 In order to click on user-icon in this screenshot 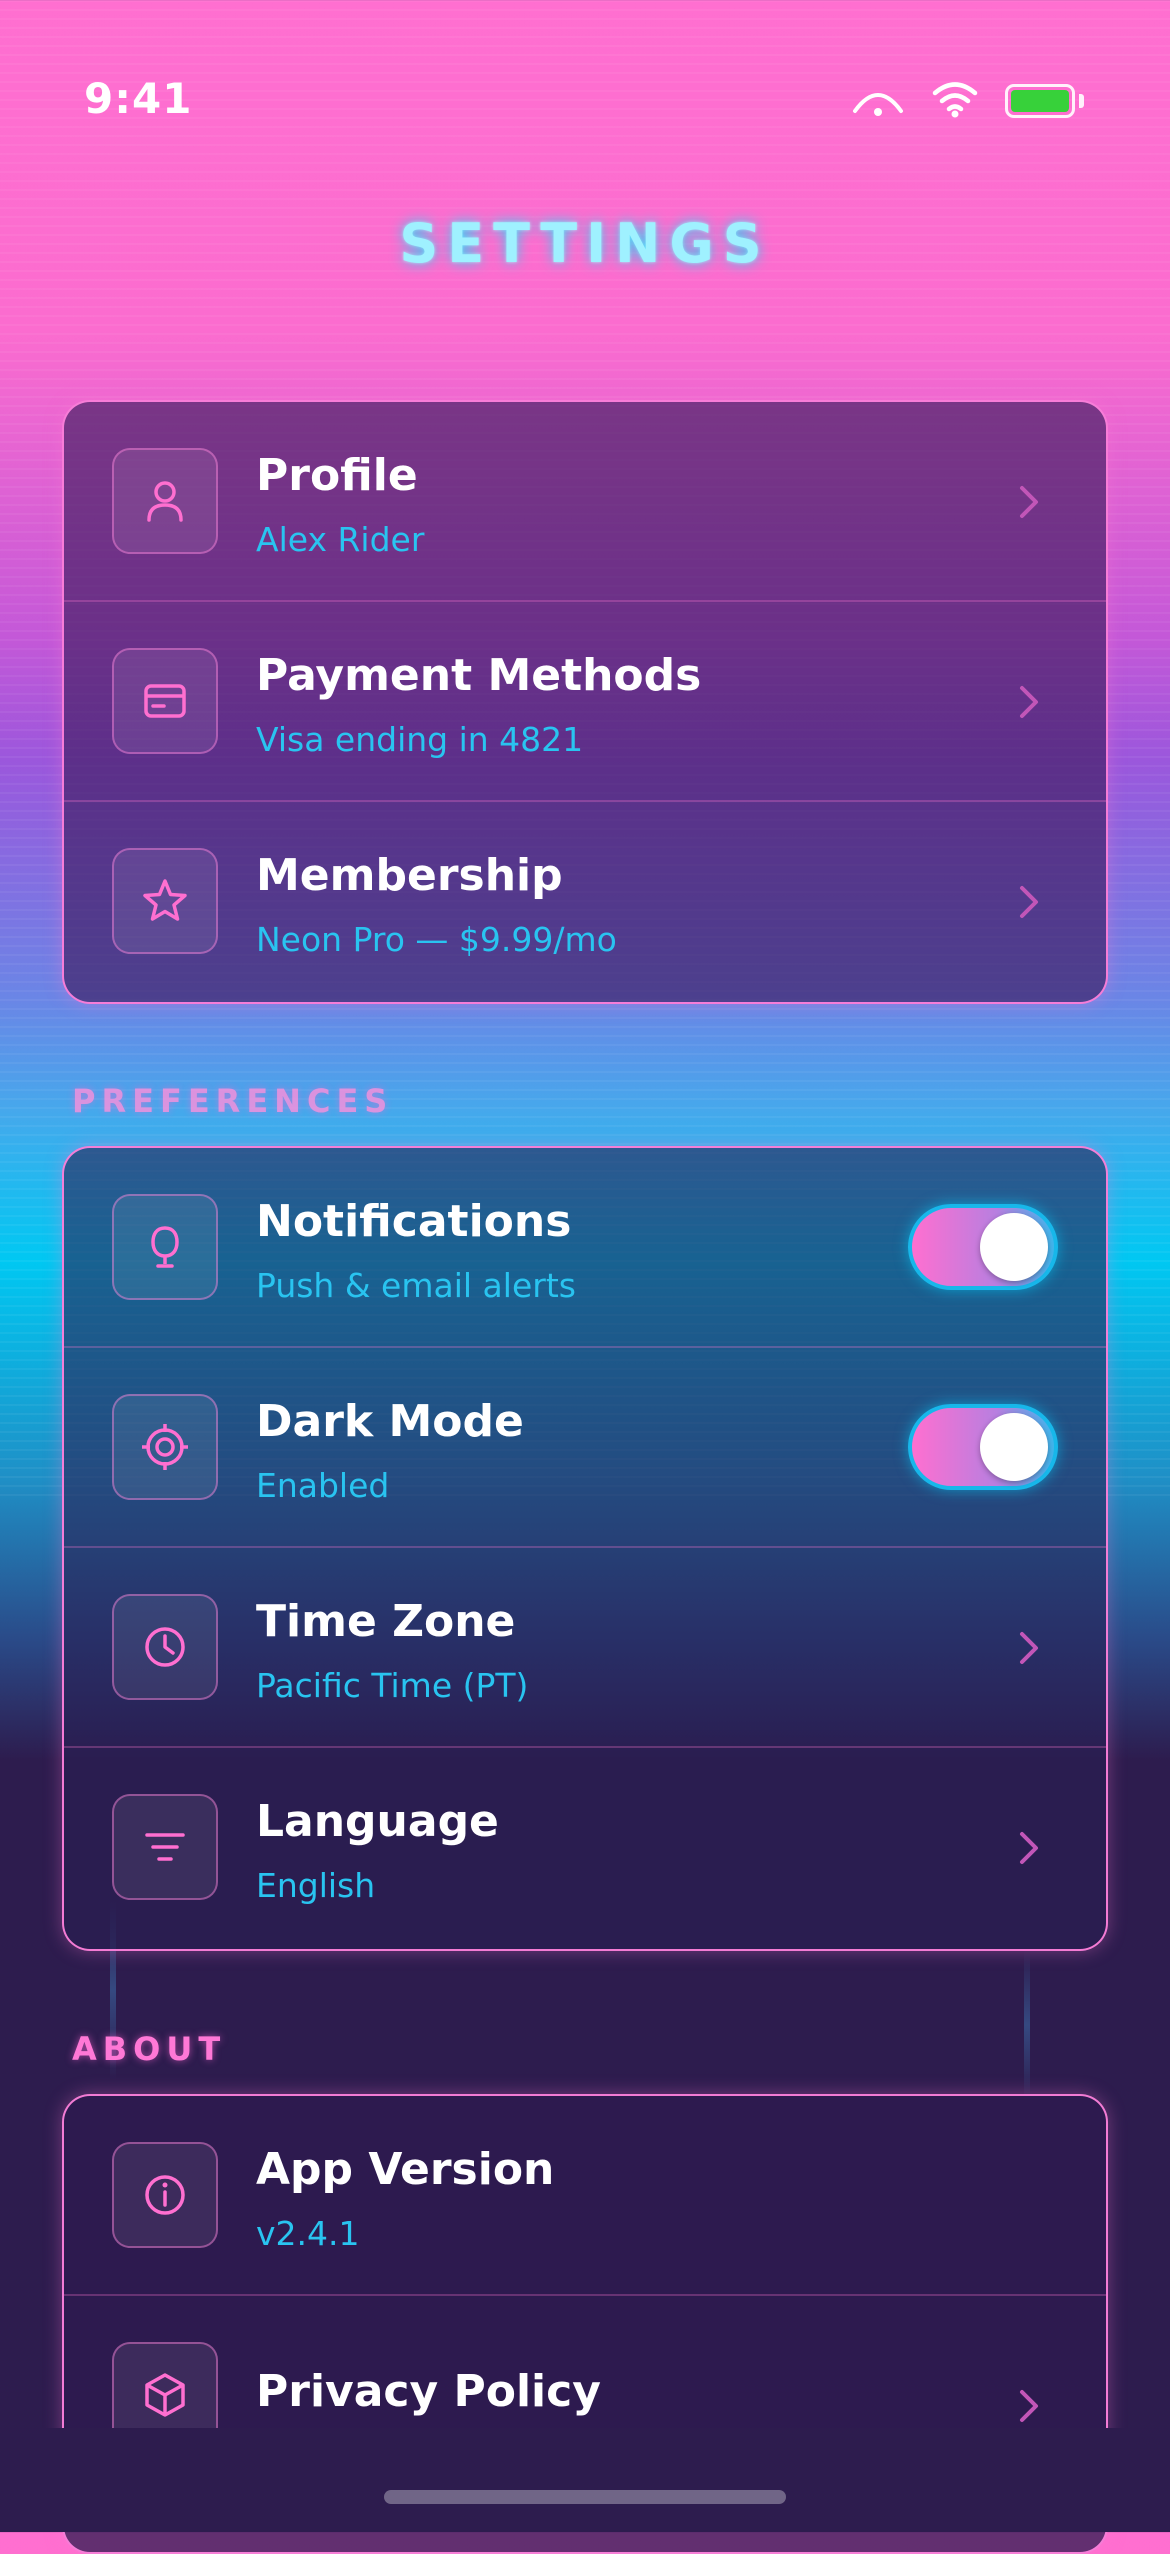, I will do `click(165, 501)`.